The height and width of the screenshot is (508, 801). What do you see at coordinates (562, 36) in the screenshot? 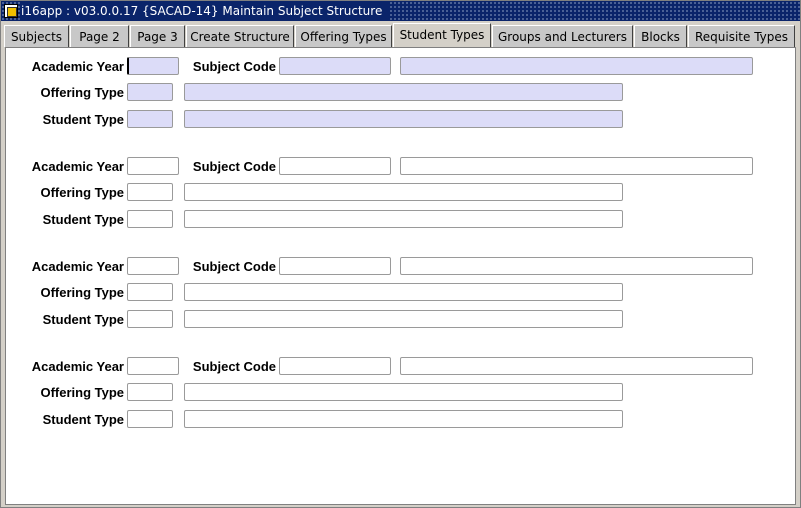
I see `tab-groups-and-lecturers: Groups and Lecturers` at bounding box center [562, 36].